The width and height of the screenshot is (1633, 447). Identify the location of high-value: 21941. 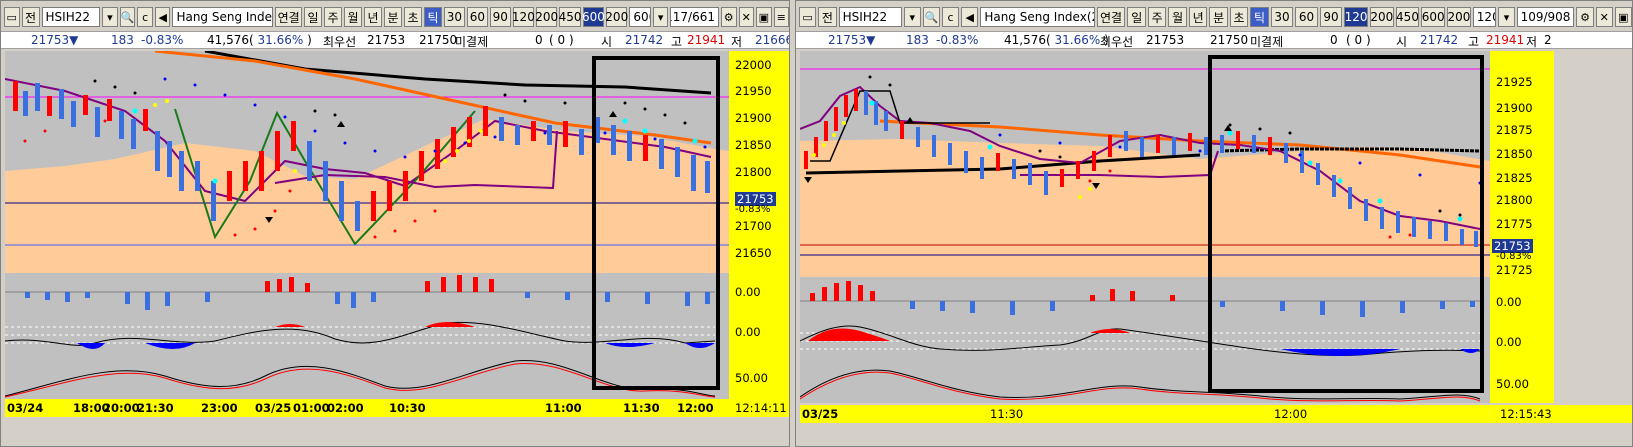
(1505, 40).